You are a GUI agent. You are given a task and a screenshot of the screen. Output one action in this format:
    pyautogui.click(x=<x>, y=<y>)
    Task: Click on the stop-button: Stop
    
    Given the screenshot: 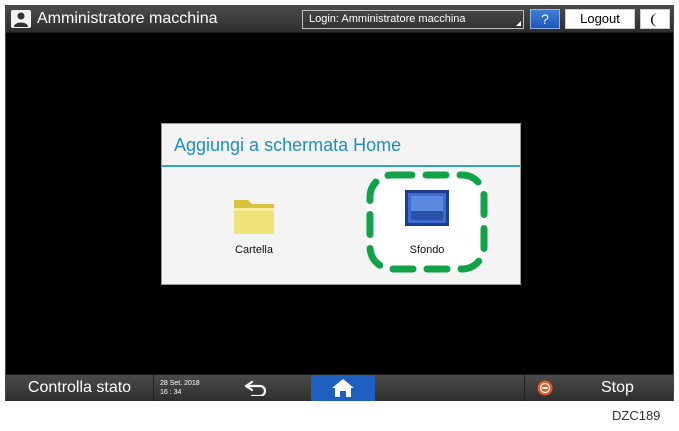 What is the action you would take?
    pyautogui.click(x=599, y=388)
    